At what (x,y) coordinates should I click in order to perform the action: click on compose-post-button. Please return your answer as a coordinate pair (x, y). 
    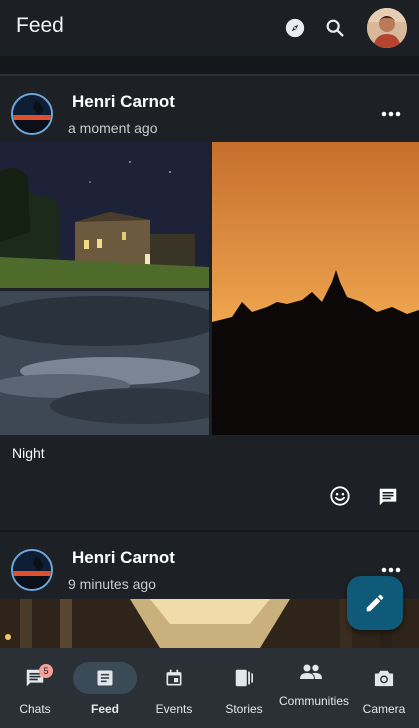
    Looking at the image, I should click on (375, 603).